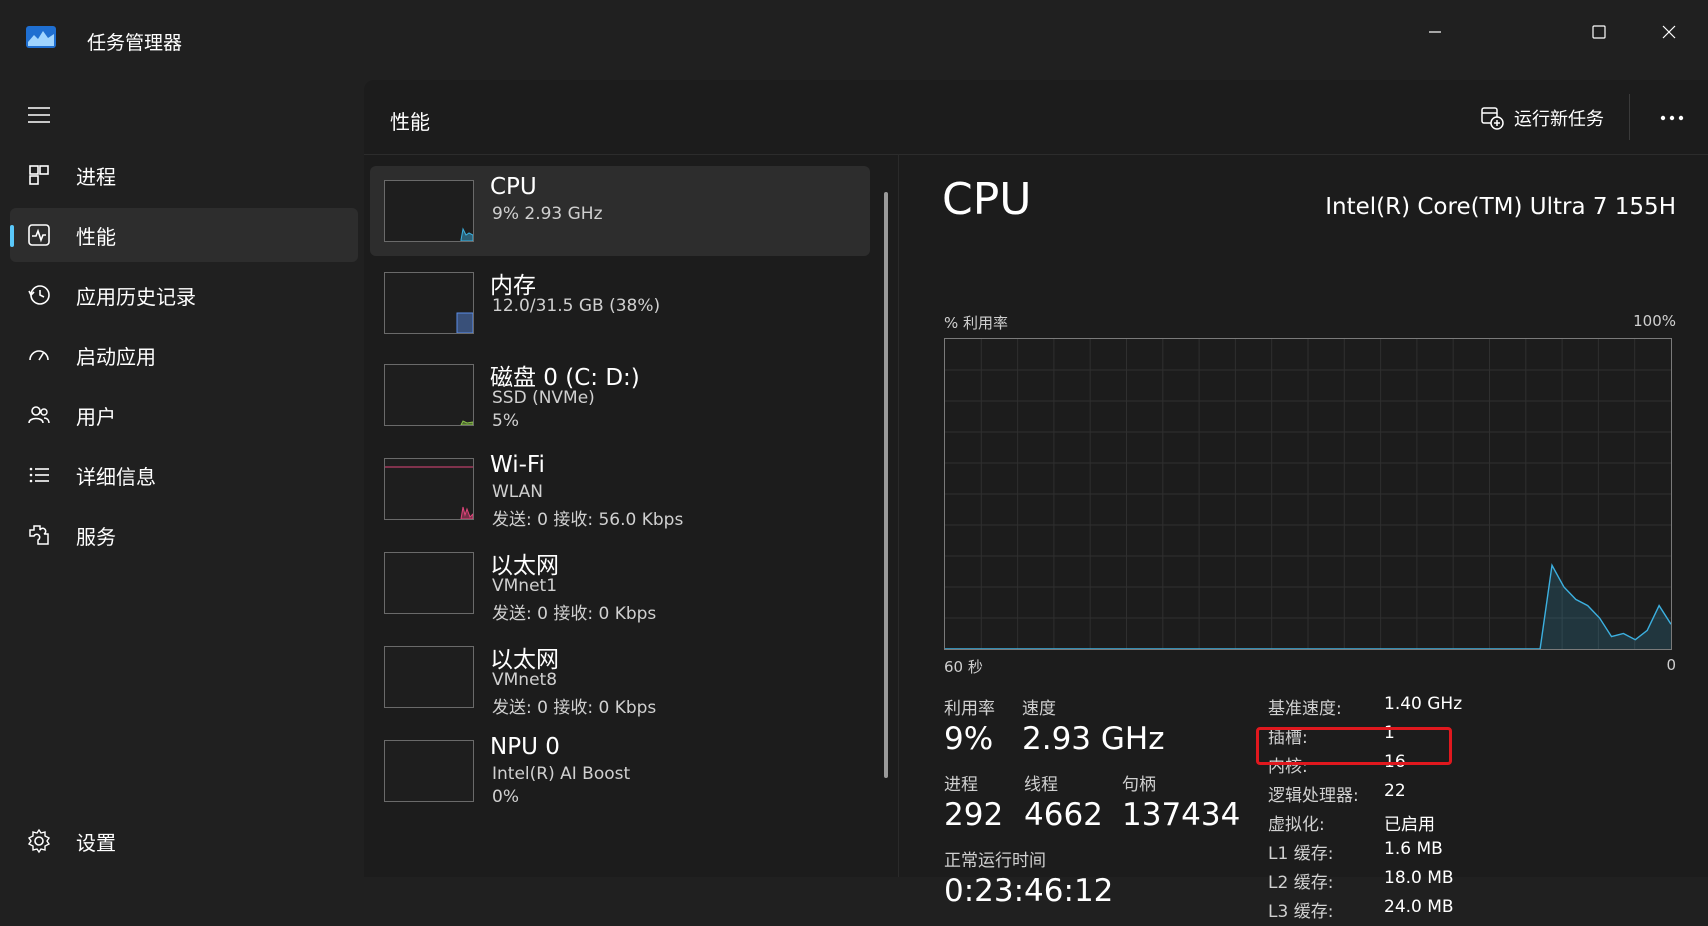  I want to click on cpu-graph-svg, so click(1308, 494).